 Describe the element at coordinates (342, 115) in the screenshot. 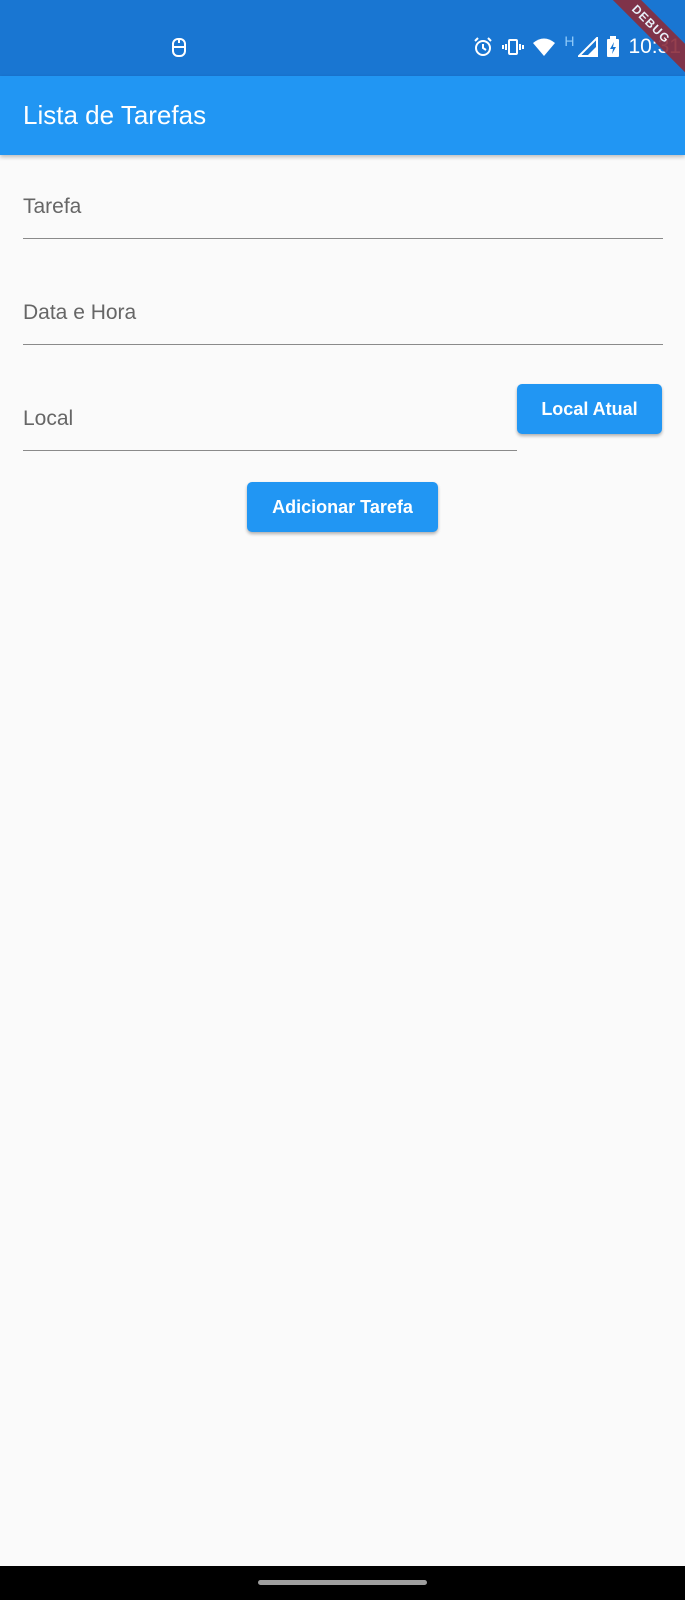

I see `app-bar: Lista de Tarefas` at that location.